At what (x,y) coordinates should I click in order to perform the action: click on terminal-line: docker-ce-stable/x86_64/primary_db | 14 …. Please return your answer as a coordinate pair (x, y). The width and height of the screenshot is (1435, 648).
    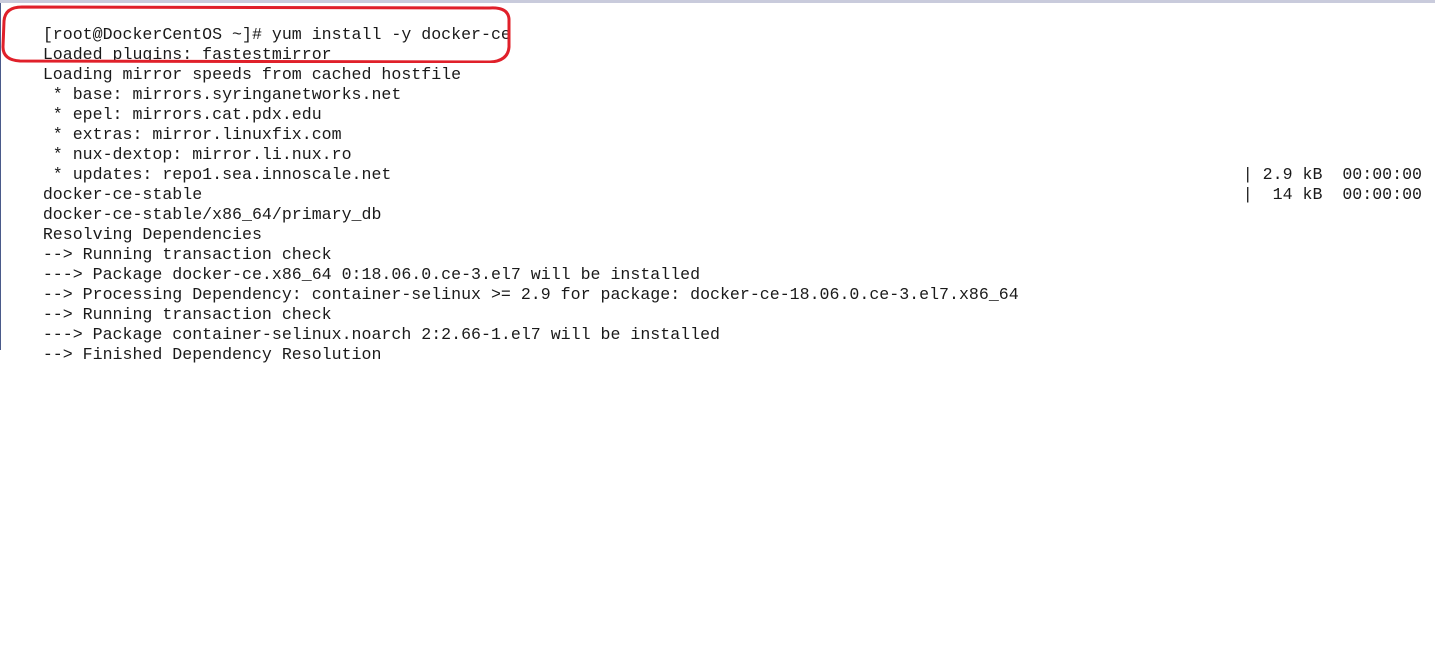
    Looking at the image, I should click on (715, 204).